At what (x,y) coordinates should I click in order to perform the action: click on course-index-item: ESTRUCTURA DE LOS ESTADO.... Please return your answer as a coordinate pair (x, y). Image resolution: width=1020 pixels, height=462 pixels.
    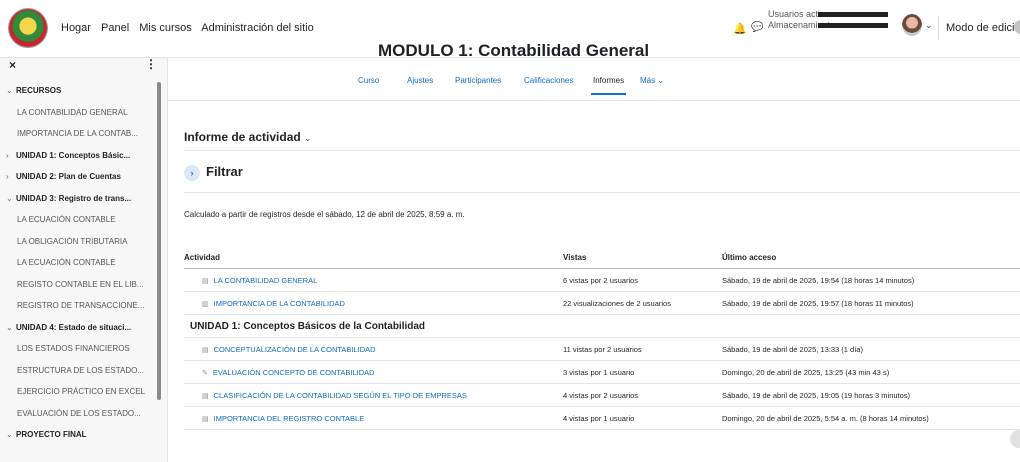
    Looking at the image, I should click on (78, 371).